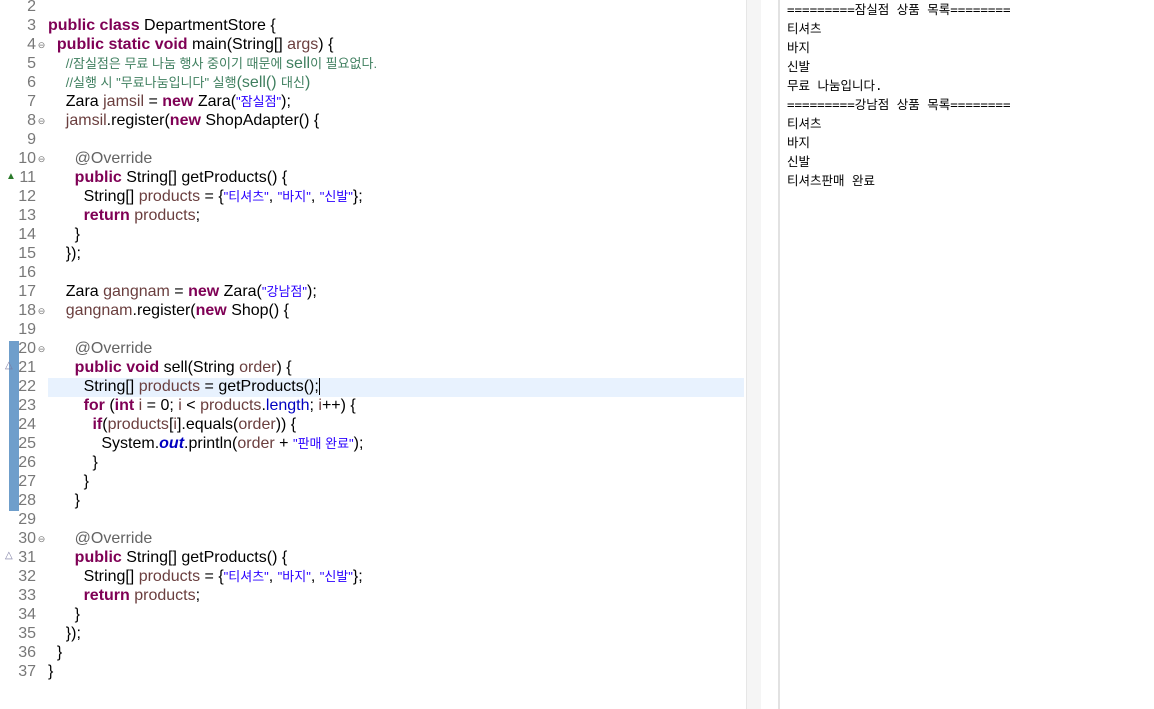  Describe the element at coordinates (373, 671) in the screenshot. I see `code-line: 37}` at that location.